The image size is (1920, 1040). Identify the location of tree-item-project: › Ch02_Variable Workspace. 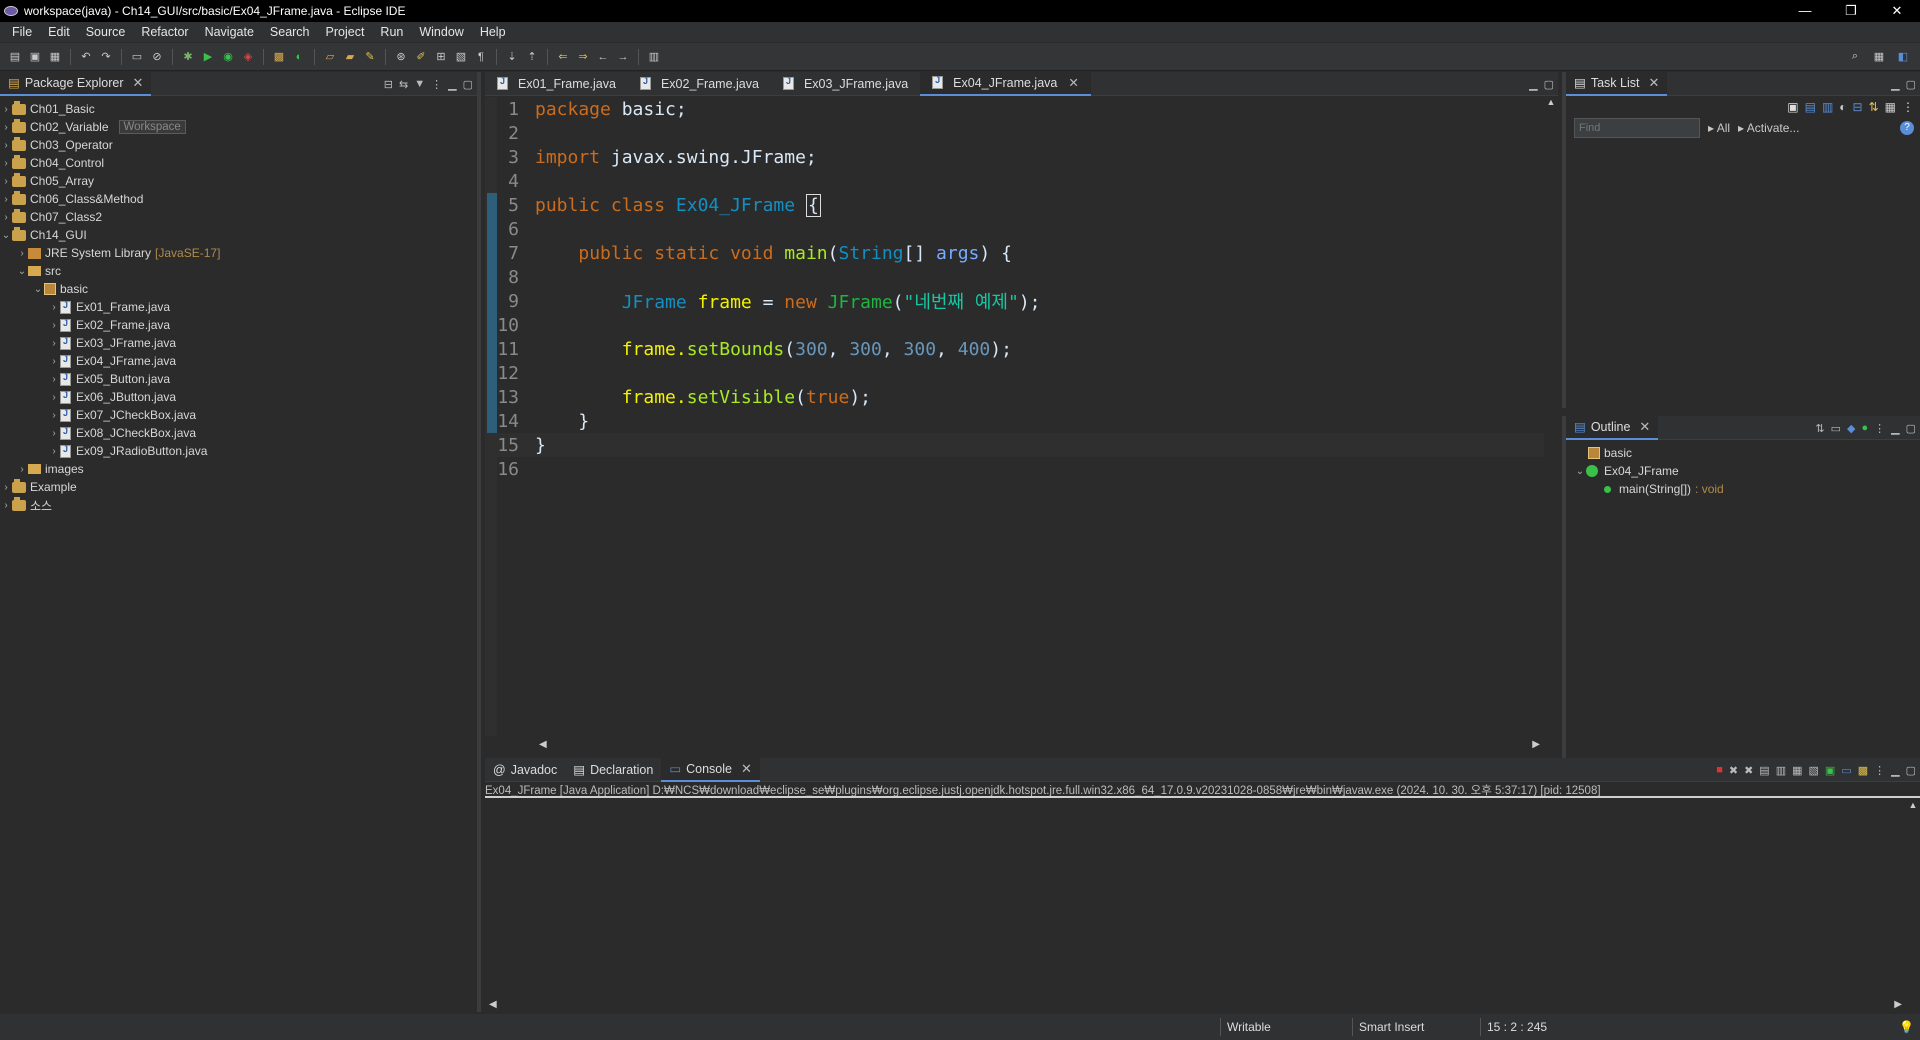
(238, 127).